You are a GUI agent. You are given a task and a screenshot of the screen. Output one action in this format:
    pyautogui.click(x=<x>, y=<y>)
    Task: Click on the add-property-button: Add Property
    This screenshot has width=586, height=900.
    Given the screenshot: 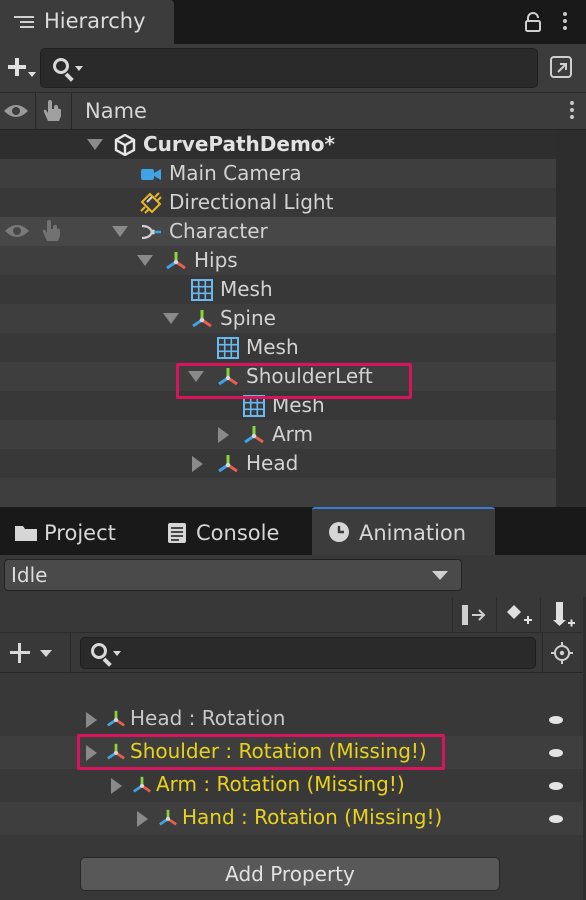 What is the action you would take?
    pyautogui.click(x=290, y=874)
    